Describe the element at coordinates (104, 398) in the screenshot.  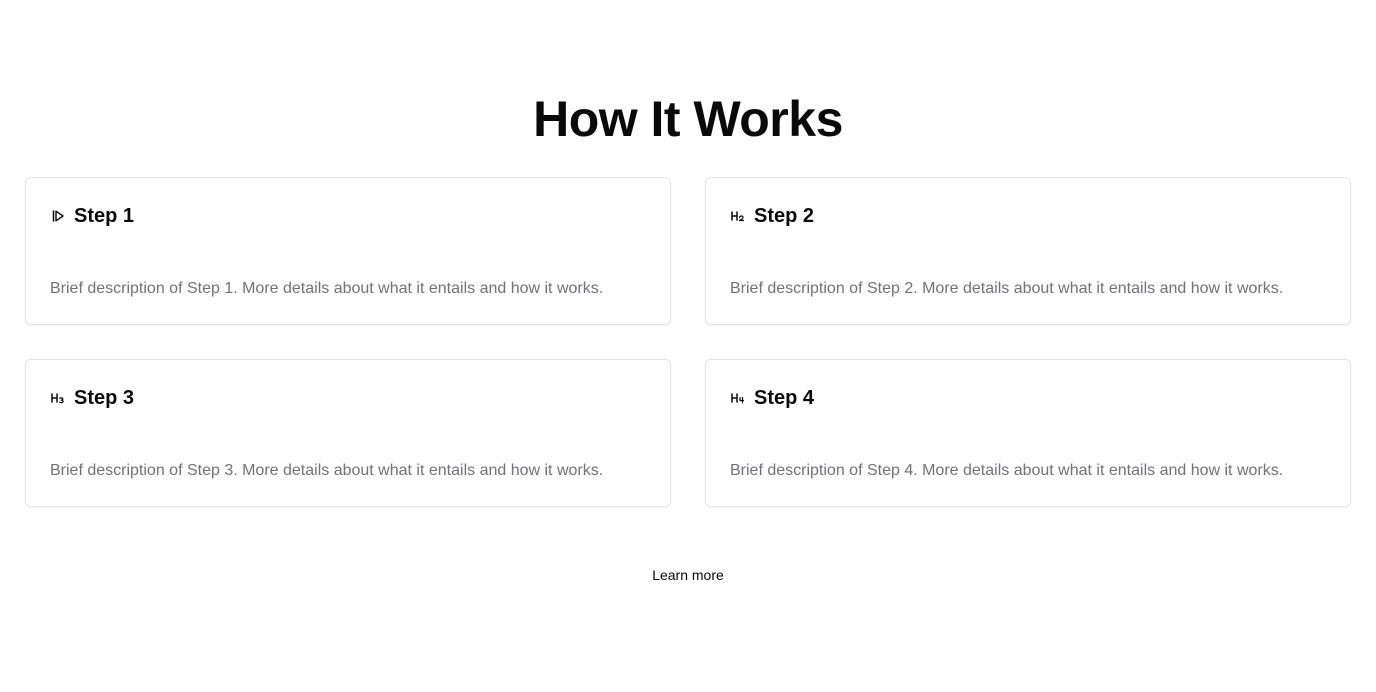
I see `step-title: Step 3` at that location.